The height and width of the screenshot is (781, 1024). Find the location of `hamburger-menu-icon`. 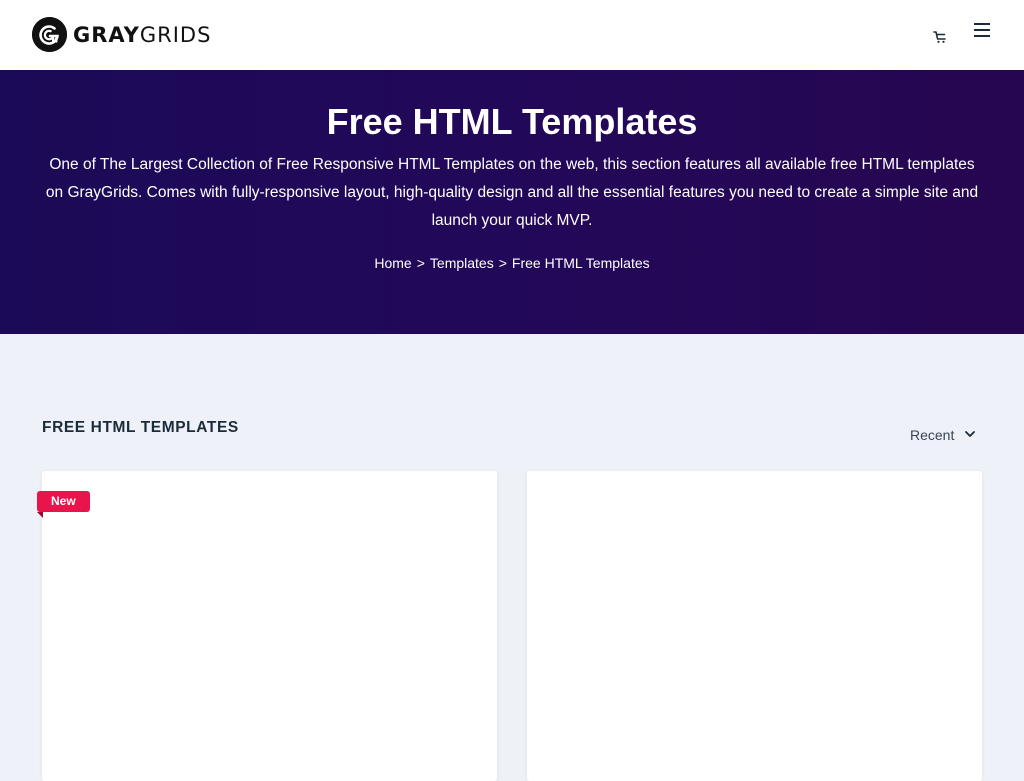

hamburger-menu-icon is located at coordinates (982, 24).